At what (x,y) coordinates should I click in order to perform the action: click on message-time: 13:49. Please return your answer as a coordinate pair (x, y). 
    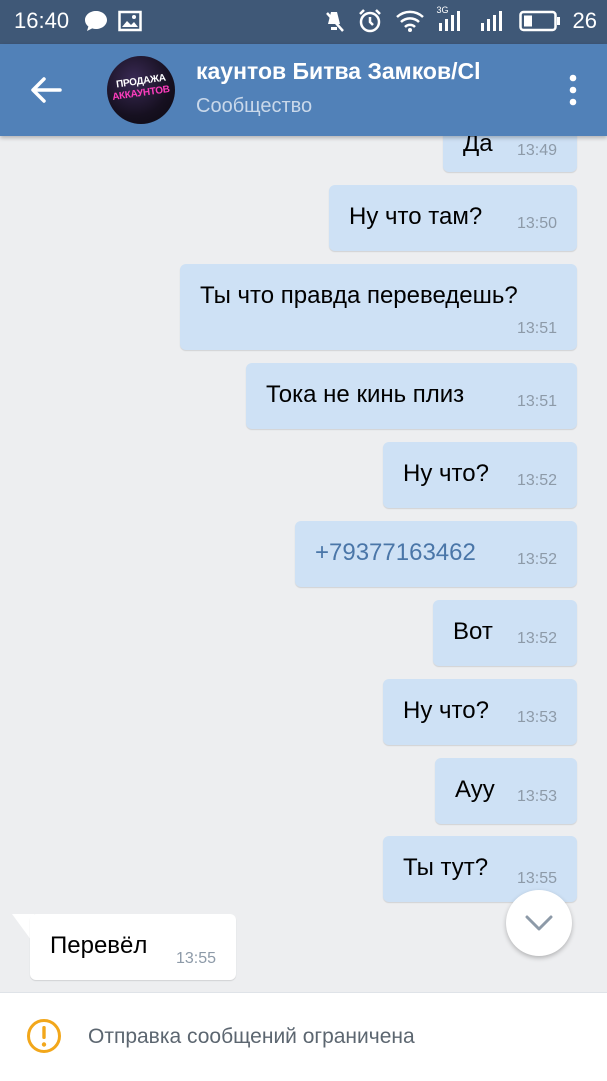
    Looking at the image, I should click on (536, 150).